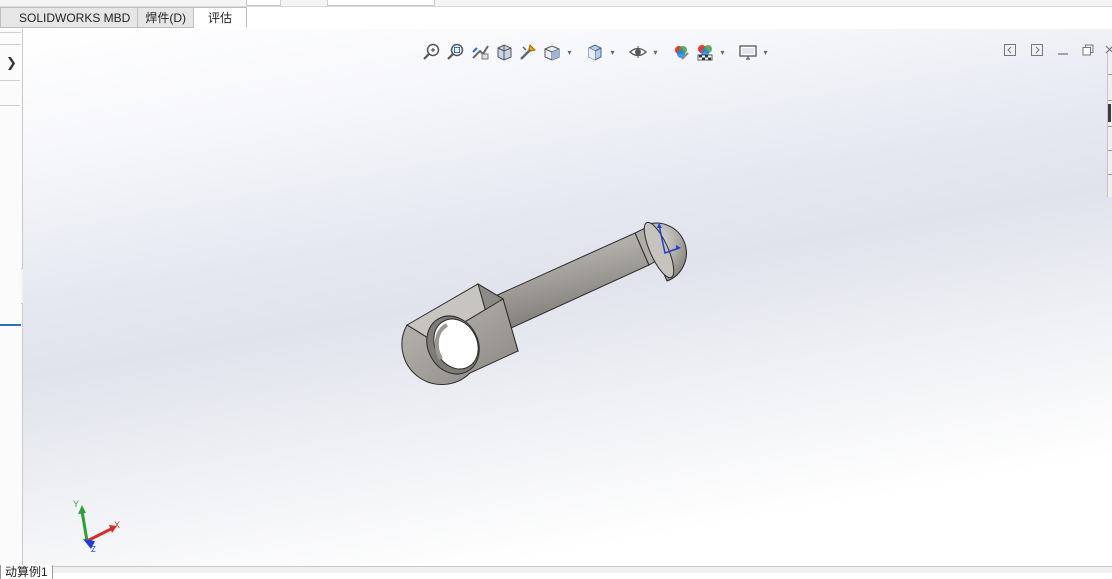  I want to click on top-tab-stub, so click(263, 3).